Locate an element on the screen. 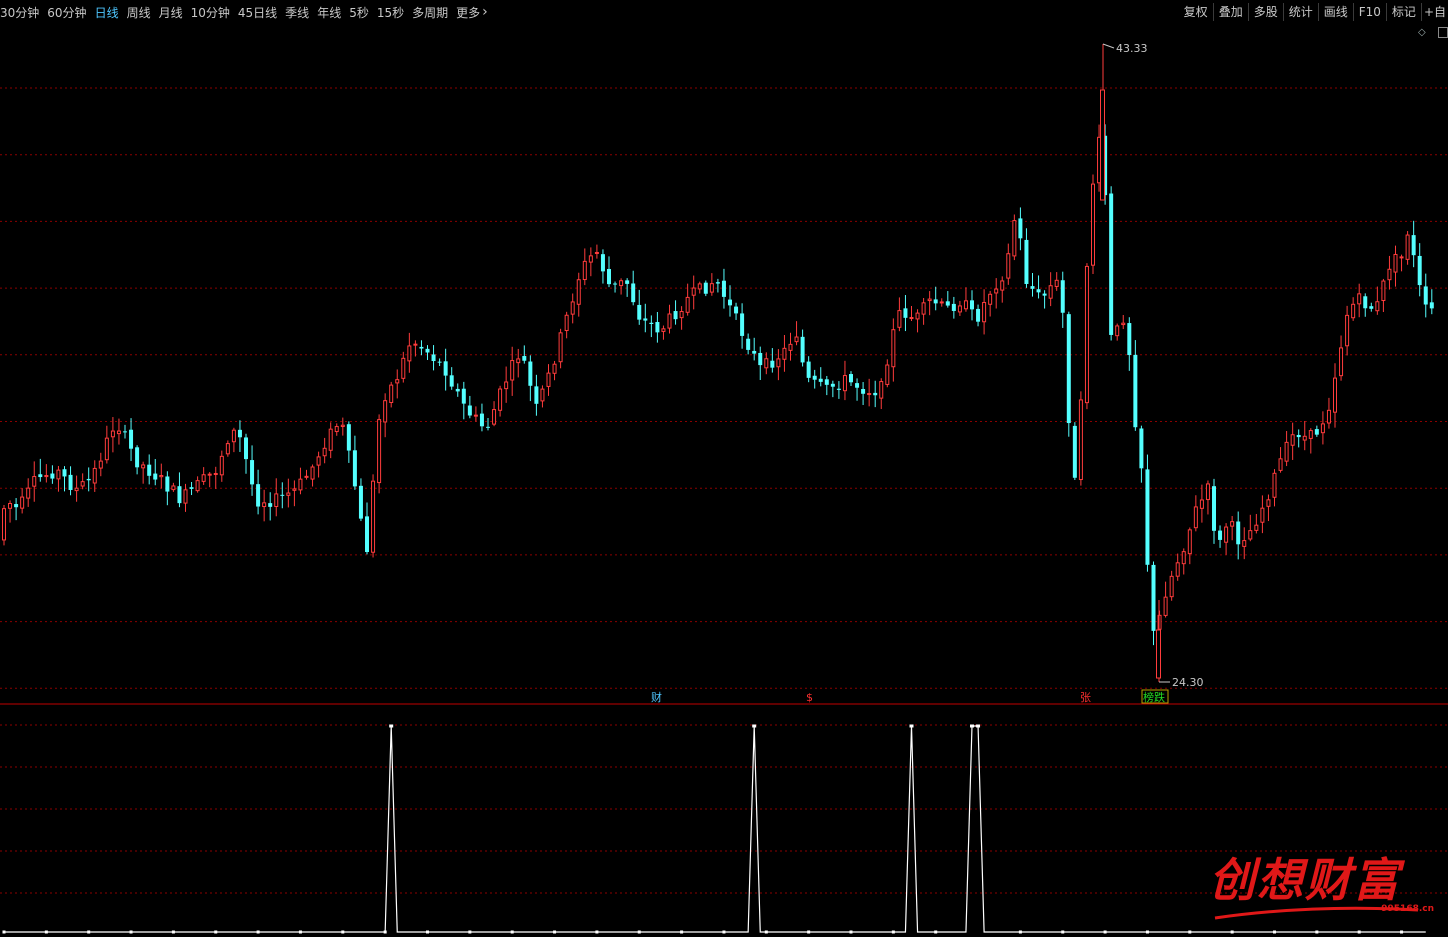 The image size is (1448, 937). high-candle-body is located at coordinates (1102, 145).